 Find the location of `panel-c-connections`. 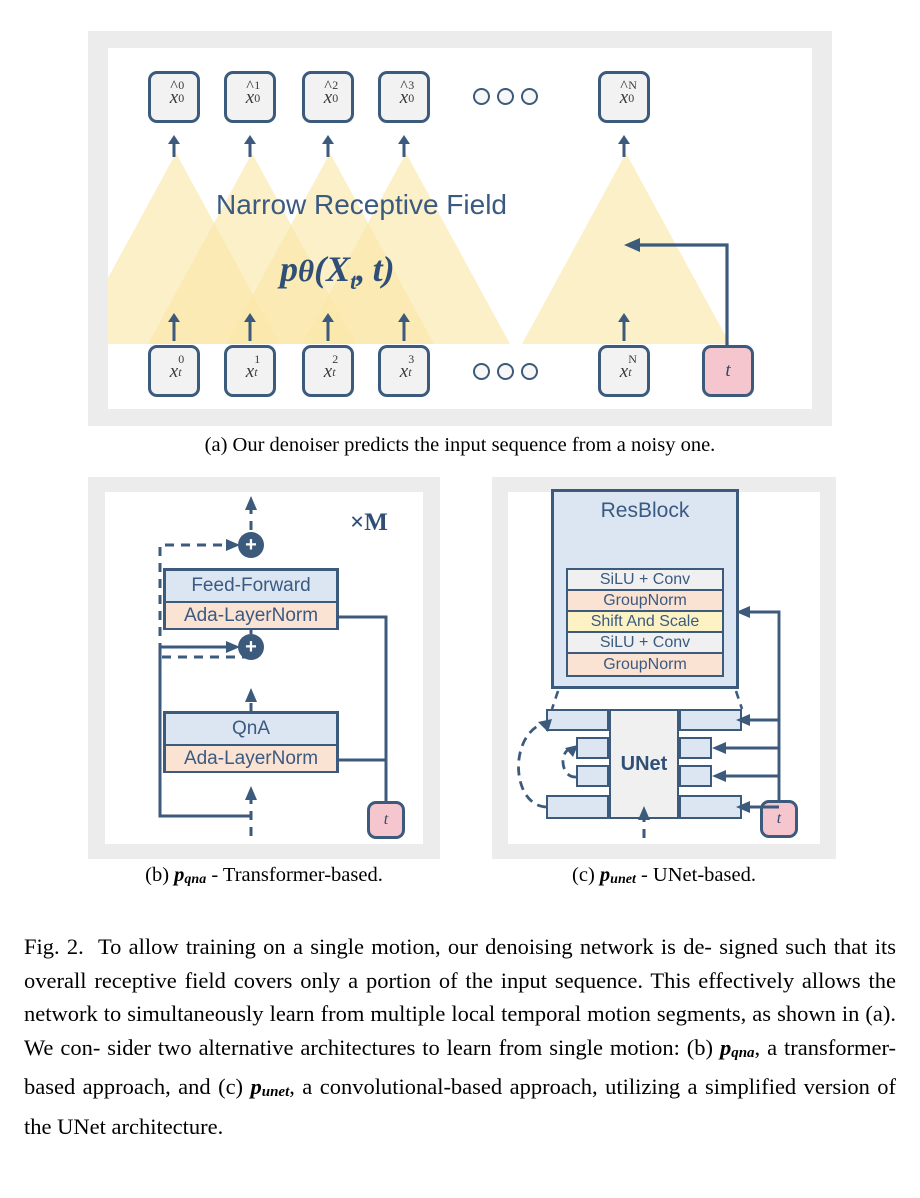

panel-c-connections is located at coordinates (649, 722).